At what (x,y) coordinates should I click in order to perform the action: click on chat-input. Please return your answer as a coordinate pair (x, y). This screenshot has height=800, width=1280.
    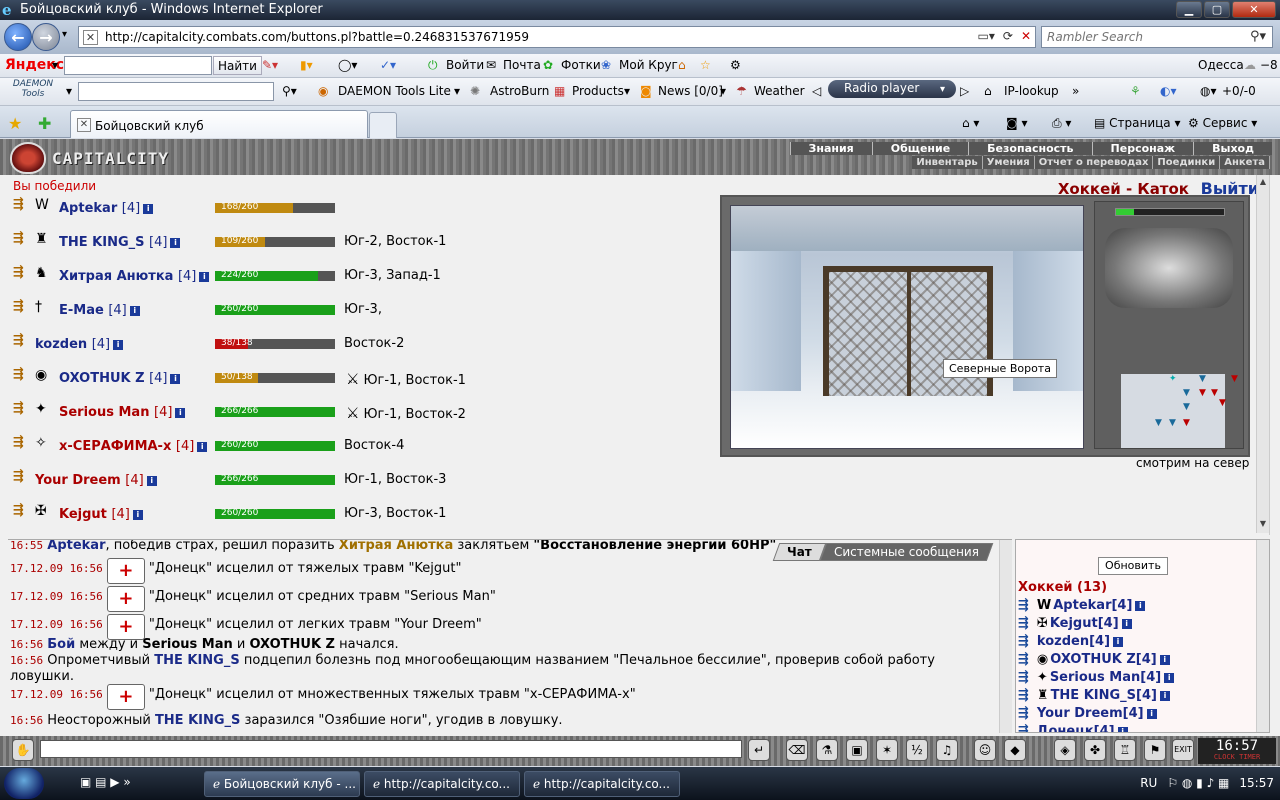
    Looking at the image, I should click on (391, 749).